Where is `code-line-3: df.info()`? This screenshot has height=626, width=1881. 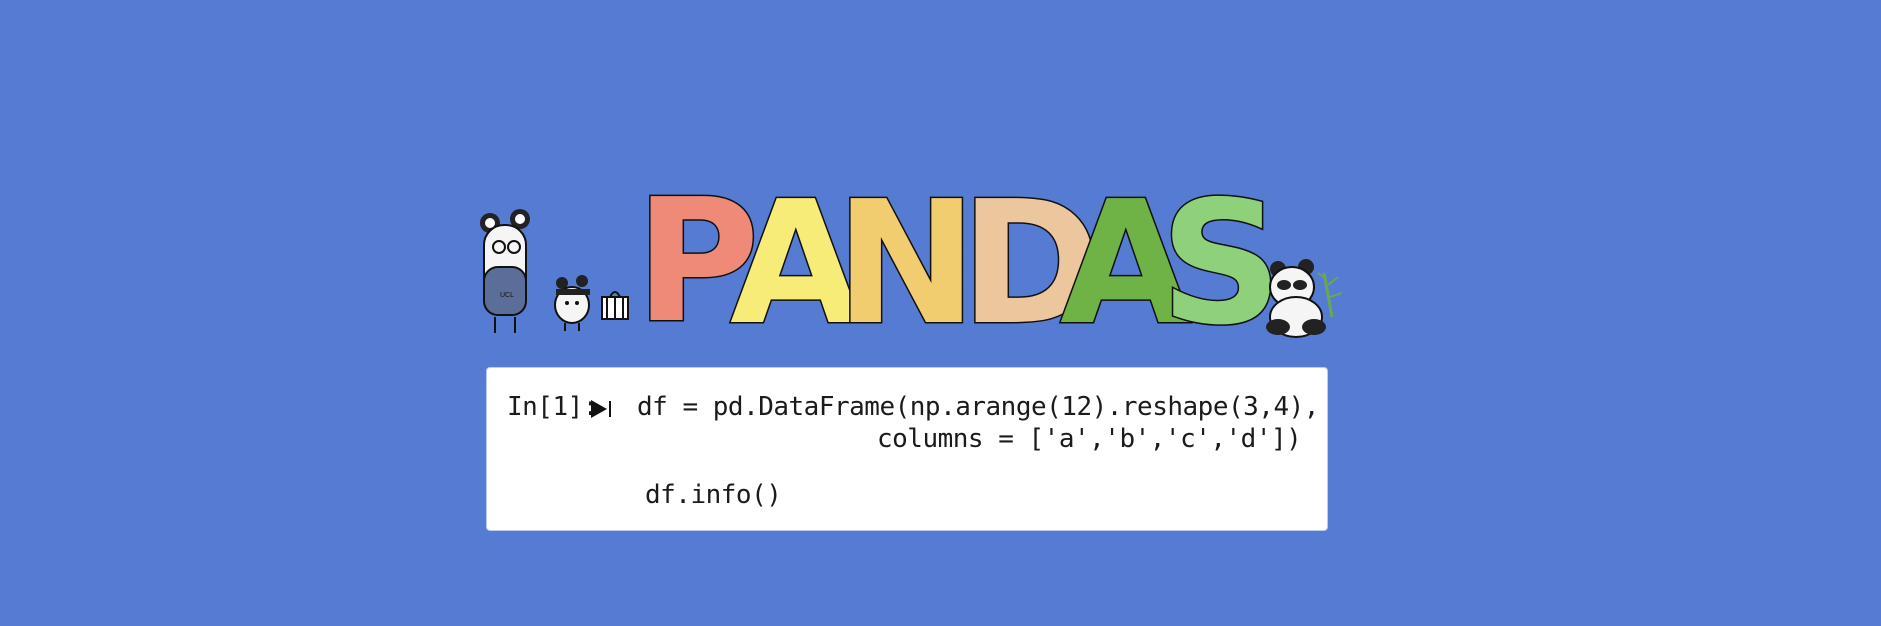 code-line-3: df.info() is located at coordinates (713, 495).